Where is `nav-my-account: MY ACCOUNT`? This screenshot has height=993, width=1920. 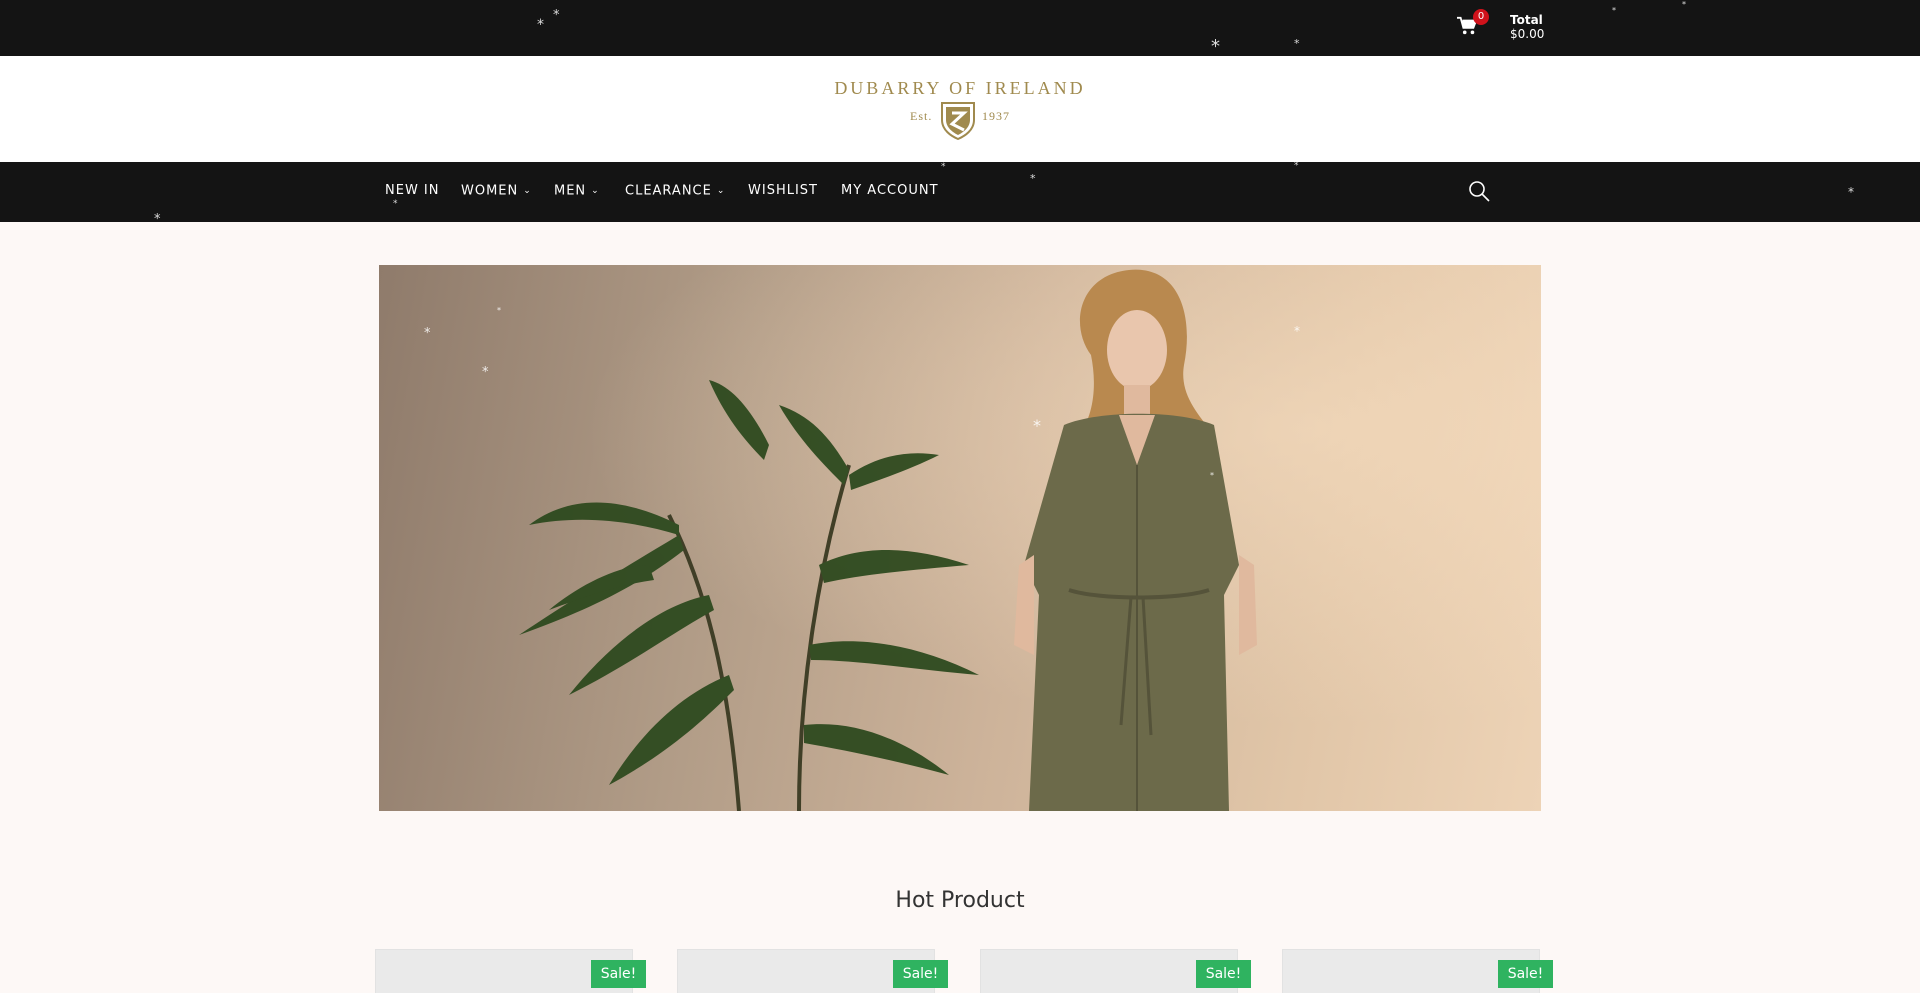 nav-my-account: MY ACCOUNT is located at coordinates (890, 191).